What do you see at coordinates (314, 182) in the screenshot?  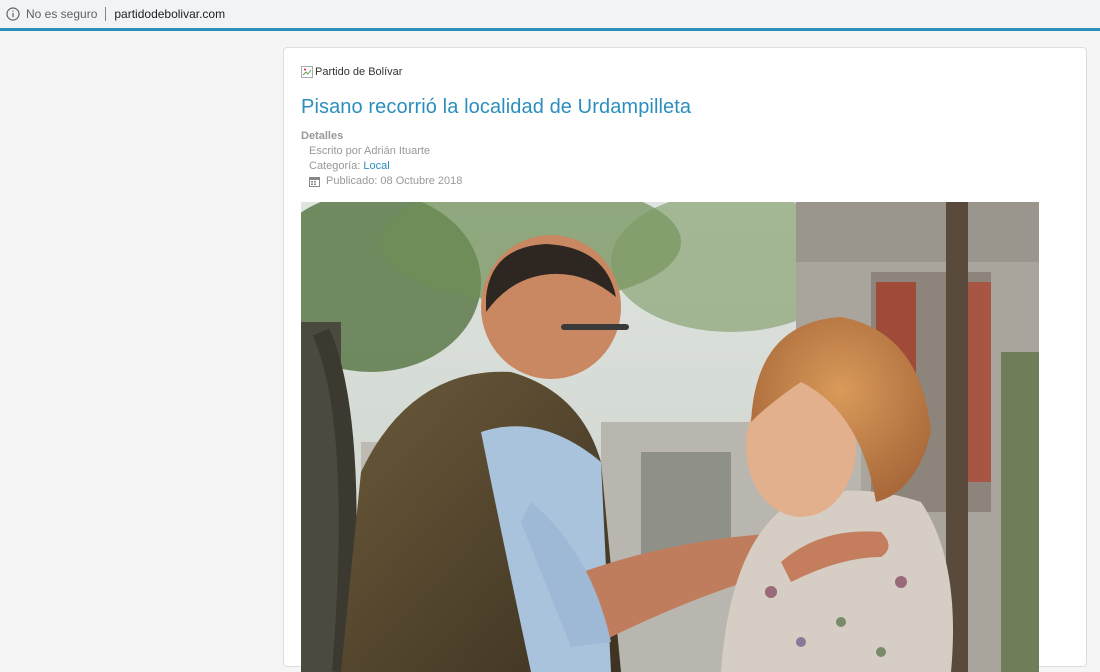 I see `calendar-icon` at bounding box center [314, 182].